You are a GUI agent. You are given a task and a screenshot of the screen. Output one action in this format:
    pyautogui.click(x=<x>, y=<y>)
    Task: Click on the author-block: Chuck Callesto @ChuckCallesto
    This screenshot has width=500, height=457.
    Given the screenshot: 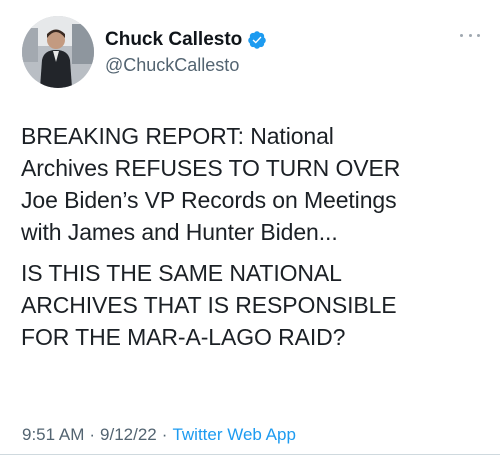 What is the action you would take?
    pyautogui.click(x=186, y=52)
    